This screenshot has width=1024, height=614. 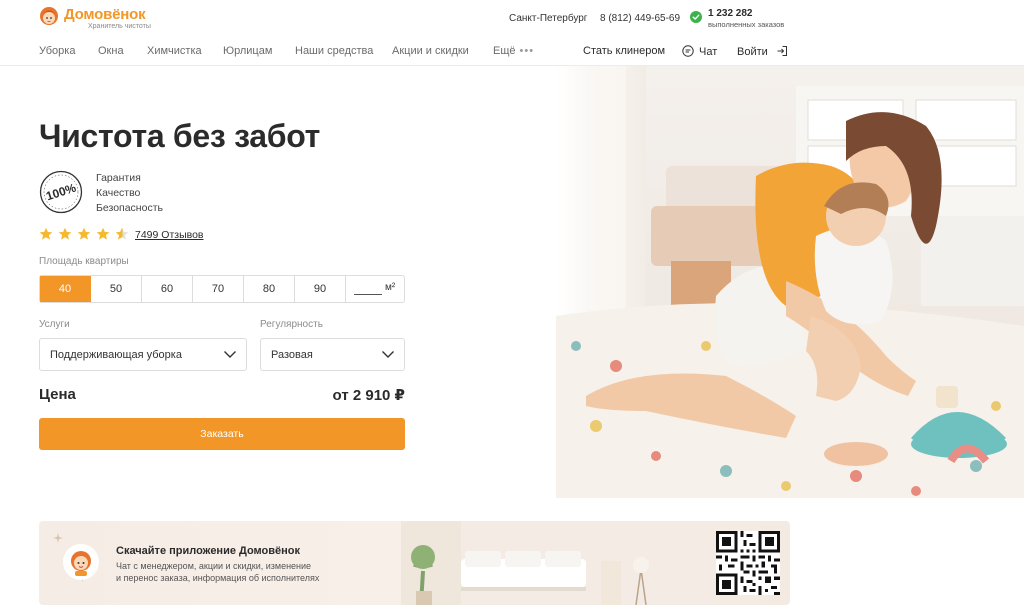 I want to click on login-label: Войти, so click(x=752, y=52).